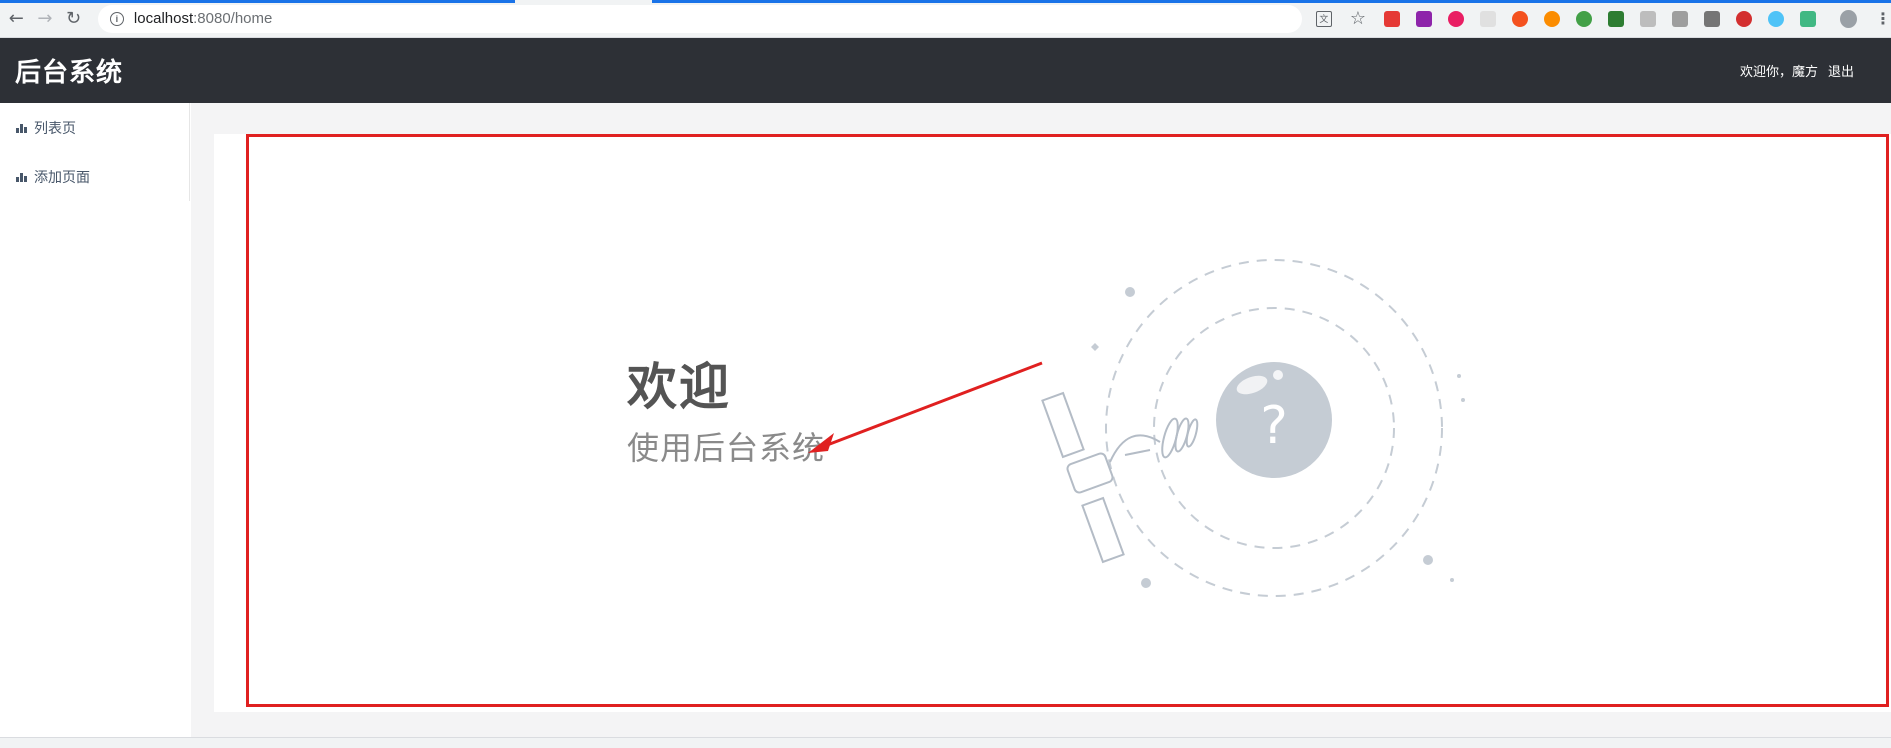 The width and height of the screenshot is (1891, 748). What do you see at coordinates (1775, 18) in the screenshot?
I see `fps-icon` at bounding box center [1775, 18].